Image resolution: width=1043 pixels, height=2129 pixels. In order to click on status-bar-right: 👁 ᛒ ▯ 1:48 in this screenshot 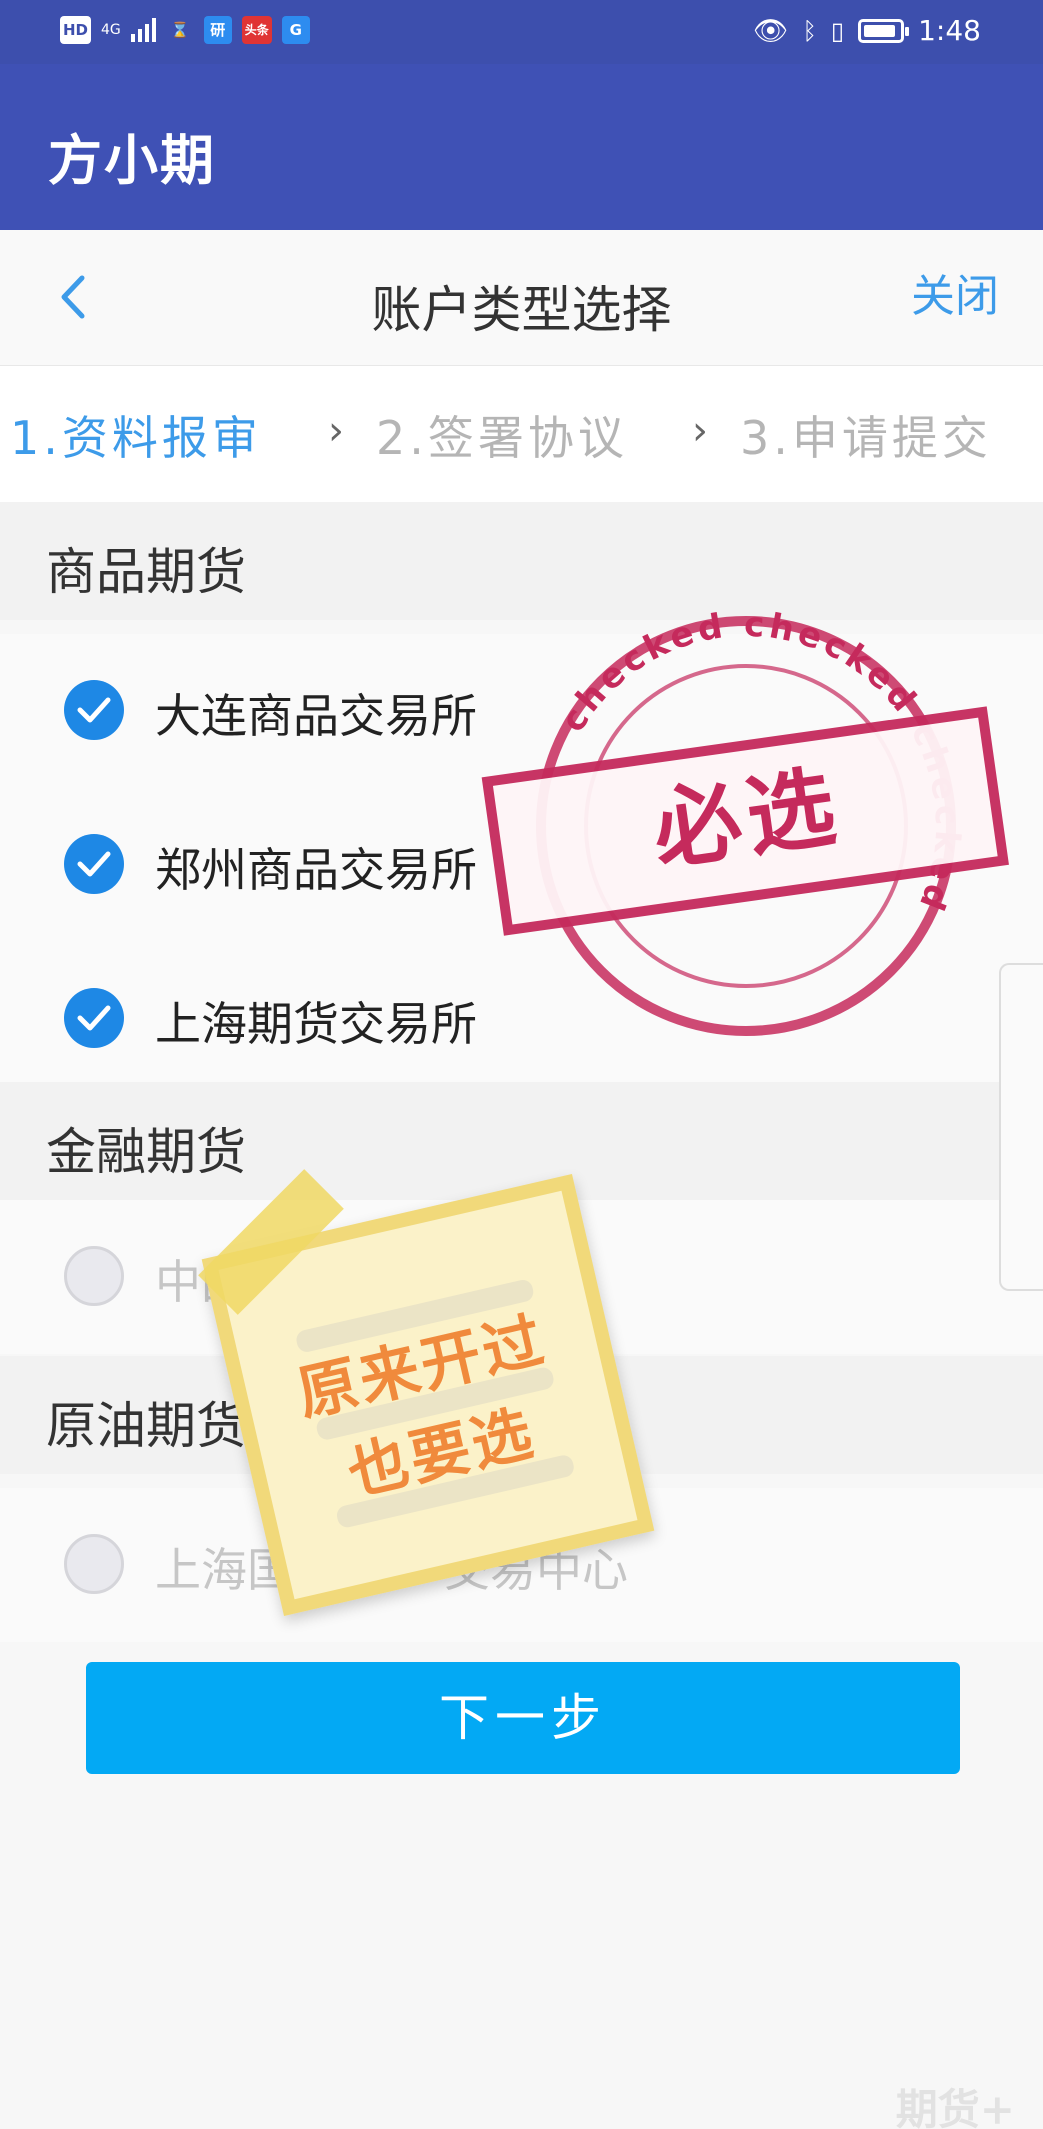, I will do `click(867, 30)`.